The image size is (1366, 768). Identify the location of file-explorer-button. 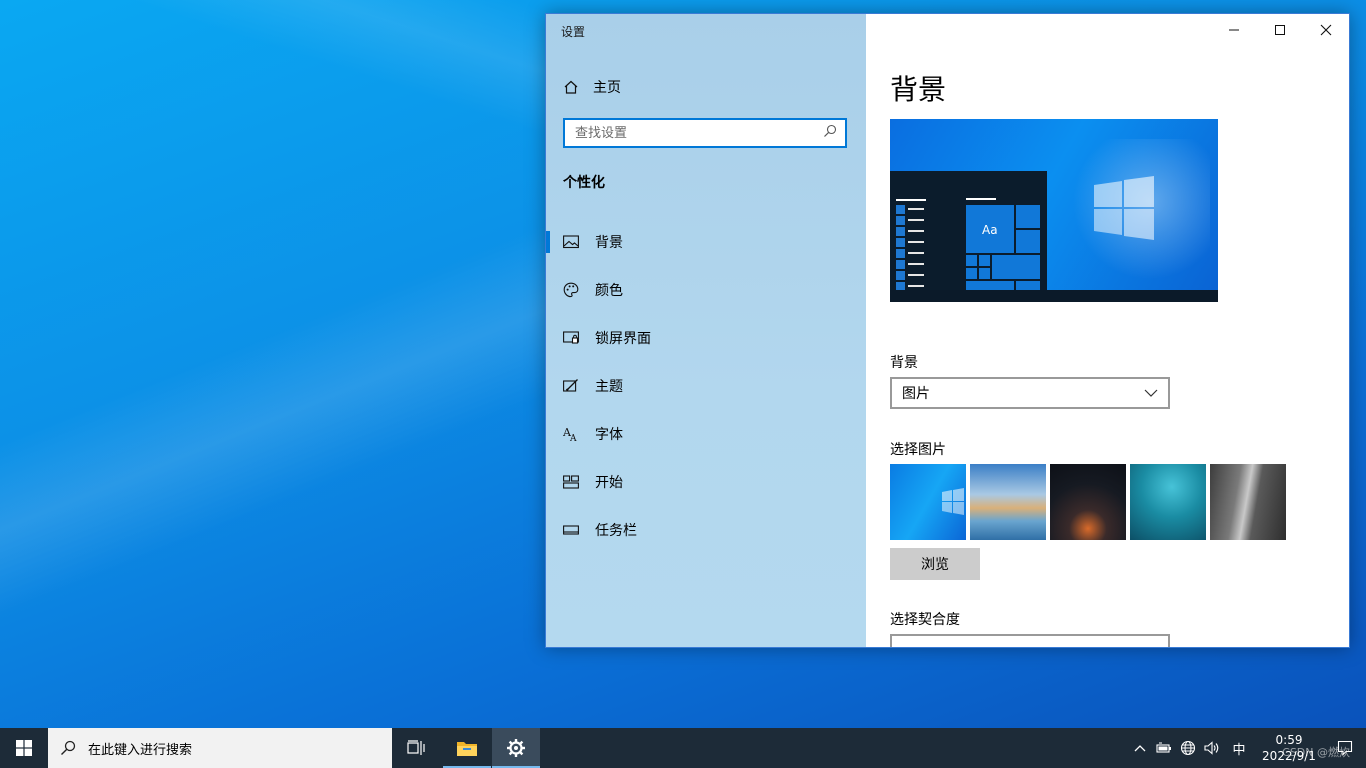
(467, 748).